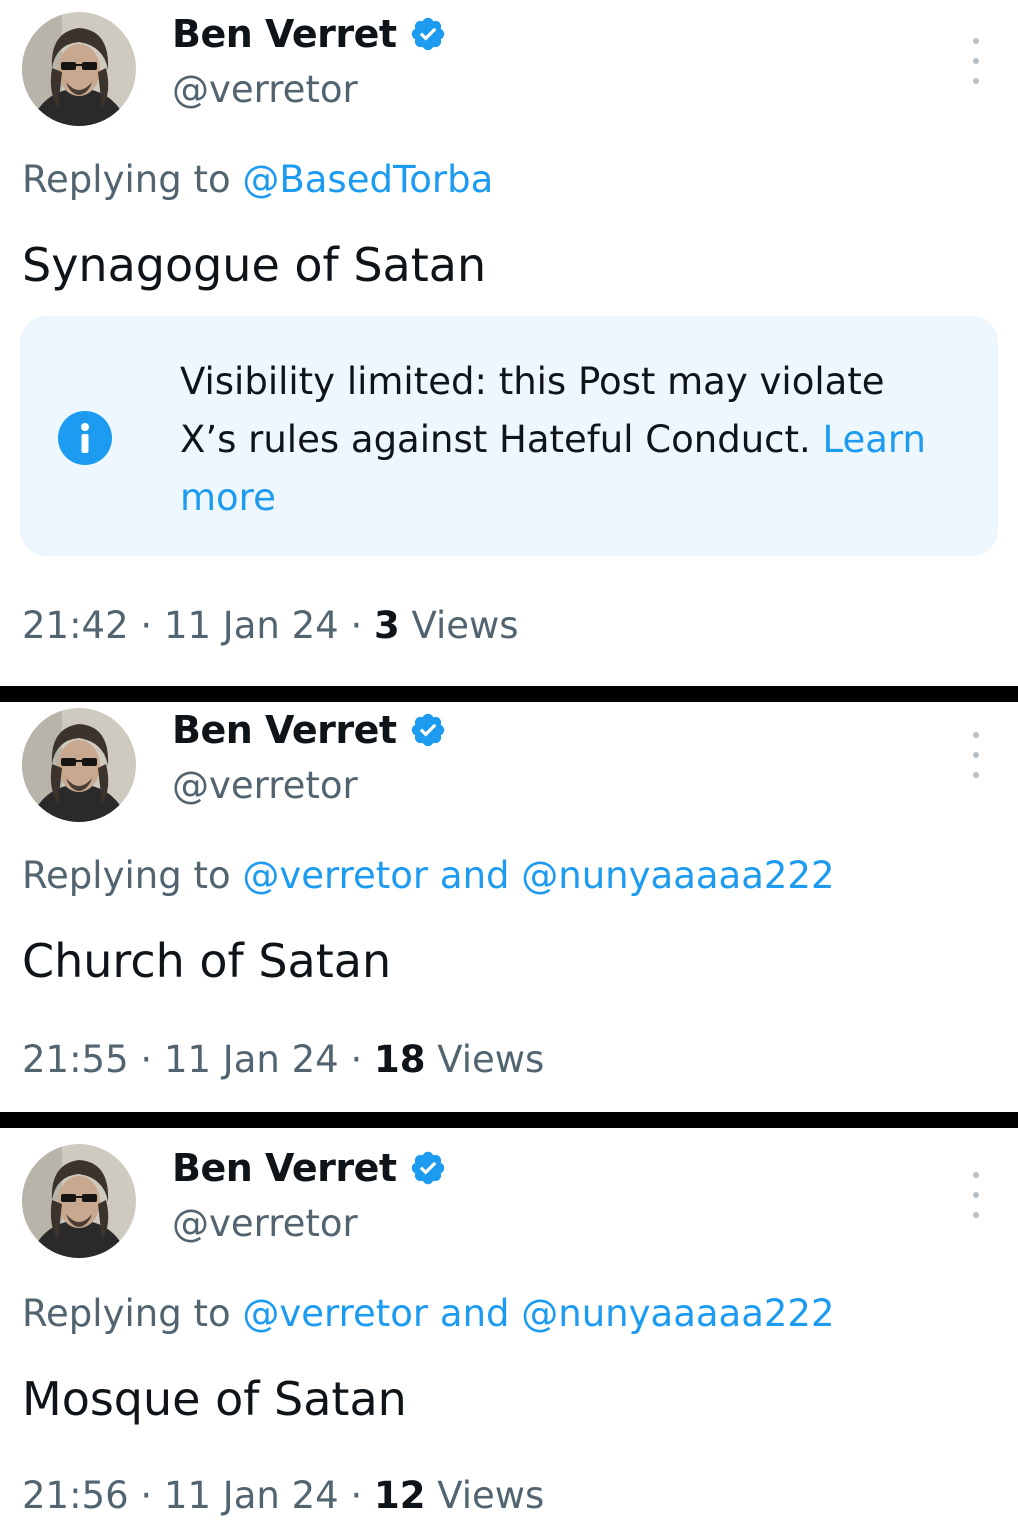 This screenshot has width=1018, height=1538. I want to click on info-icon, so click(85, 438).